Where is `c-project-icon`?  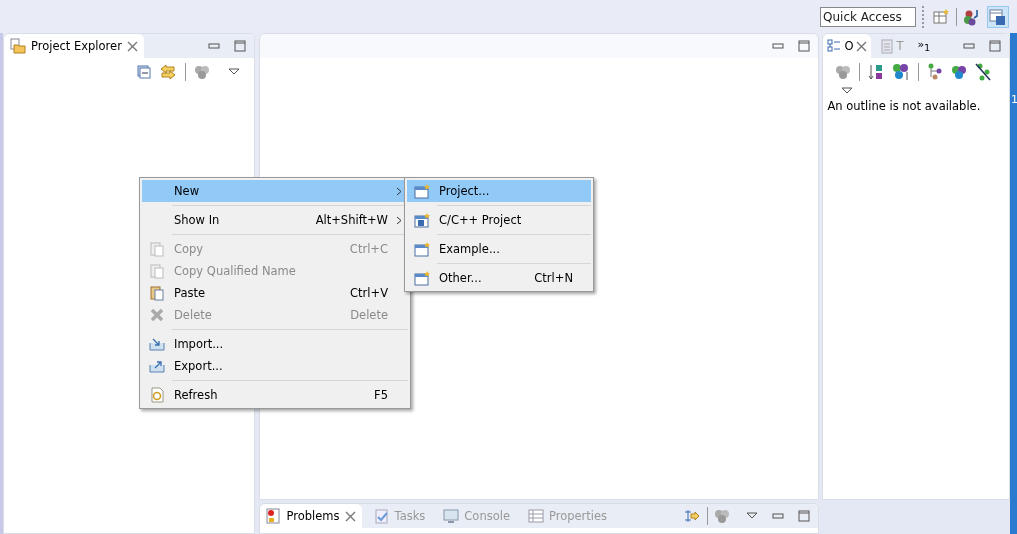
c-project-icon is located at coordinates (422, 220).